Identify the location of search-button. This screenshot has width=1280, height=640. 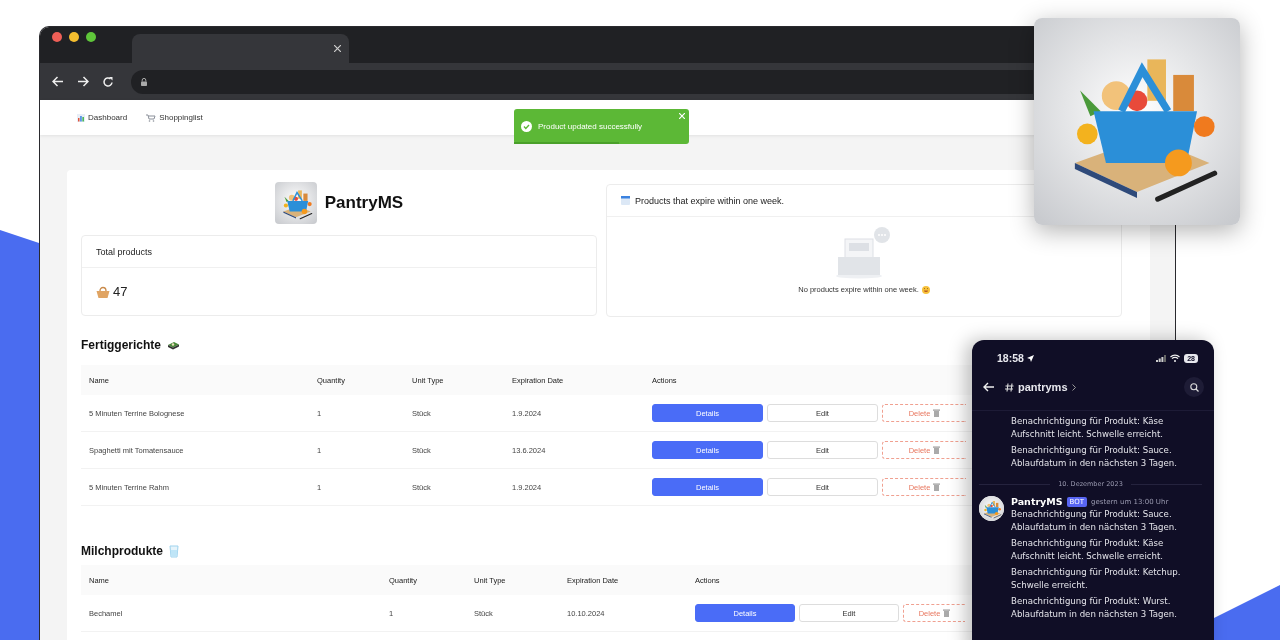
(1194, 387).